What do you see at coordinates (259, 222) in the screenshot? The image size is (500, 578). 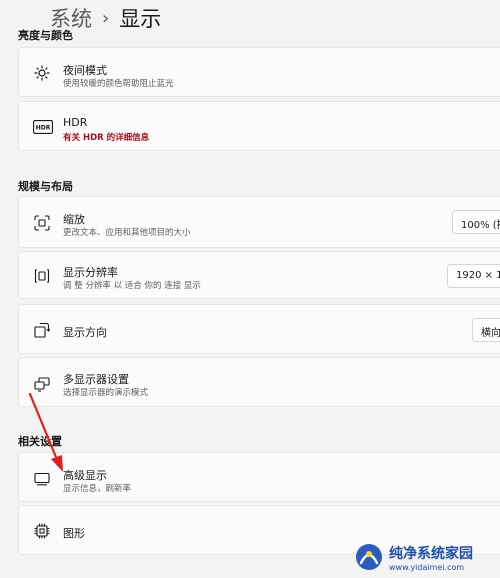 I see `setting-scale: 缩放 更改文本、应用和其他项目的大小 100% (推` at bounding box center [259, 222].